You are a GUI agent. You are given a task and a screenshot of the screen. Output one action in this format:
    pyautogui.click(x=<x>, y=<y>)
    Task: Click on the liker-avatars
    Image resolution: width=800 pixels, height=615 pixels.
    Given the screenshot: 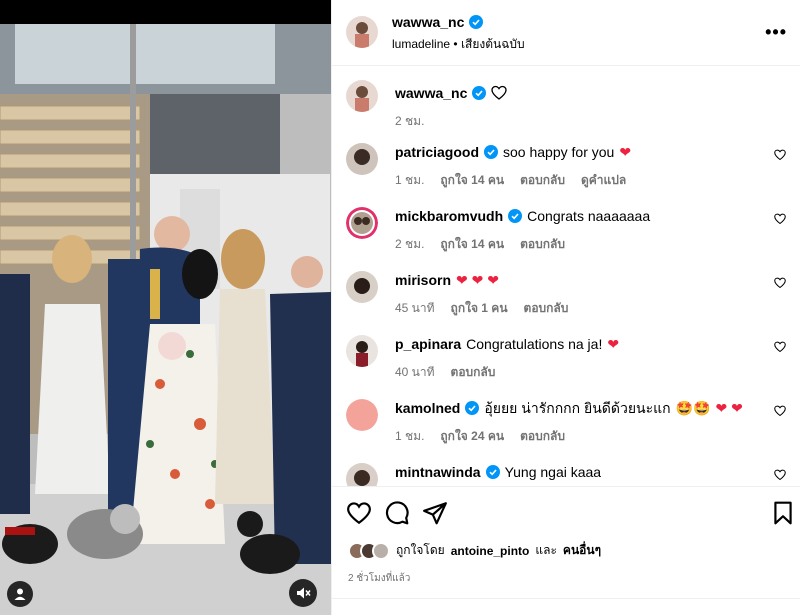 What is the action you would take?
    pyautogui.click(x=369, y=550)
    